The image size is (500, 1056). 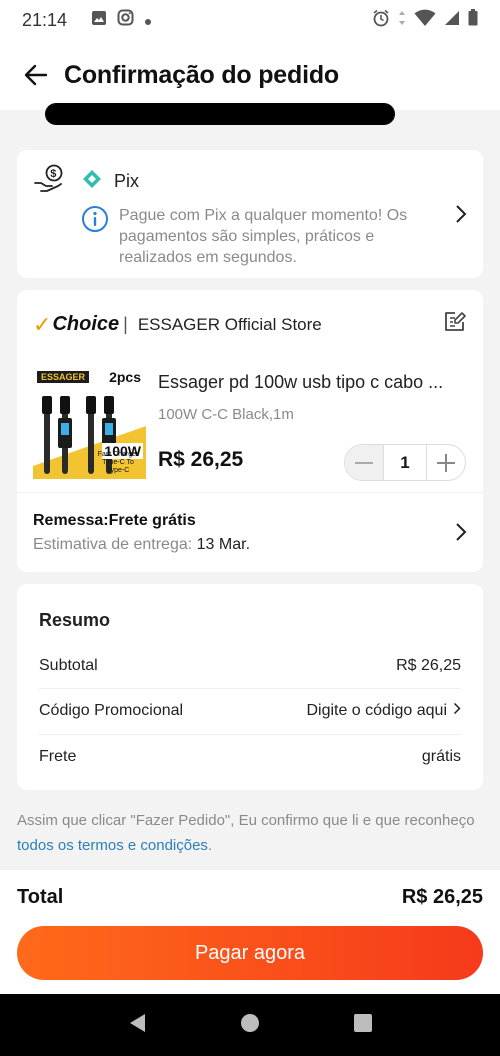 What do you see at coordinates (250, 710) in the screenshot?
I see `summary-row-promo-code: Código Promocional Digite o código aqui` at bounding box center [250, 710].